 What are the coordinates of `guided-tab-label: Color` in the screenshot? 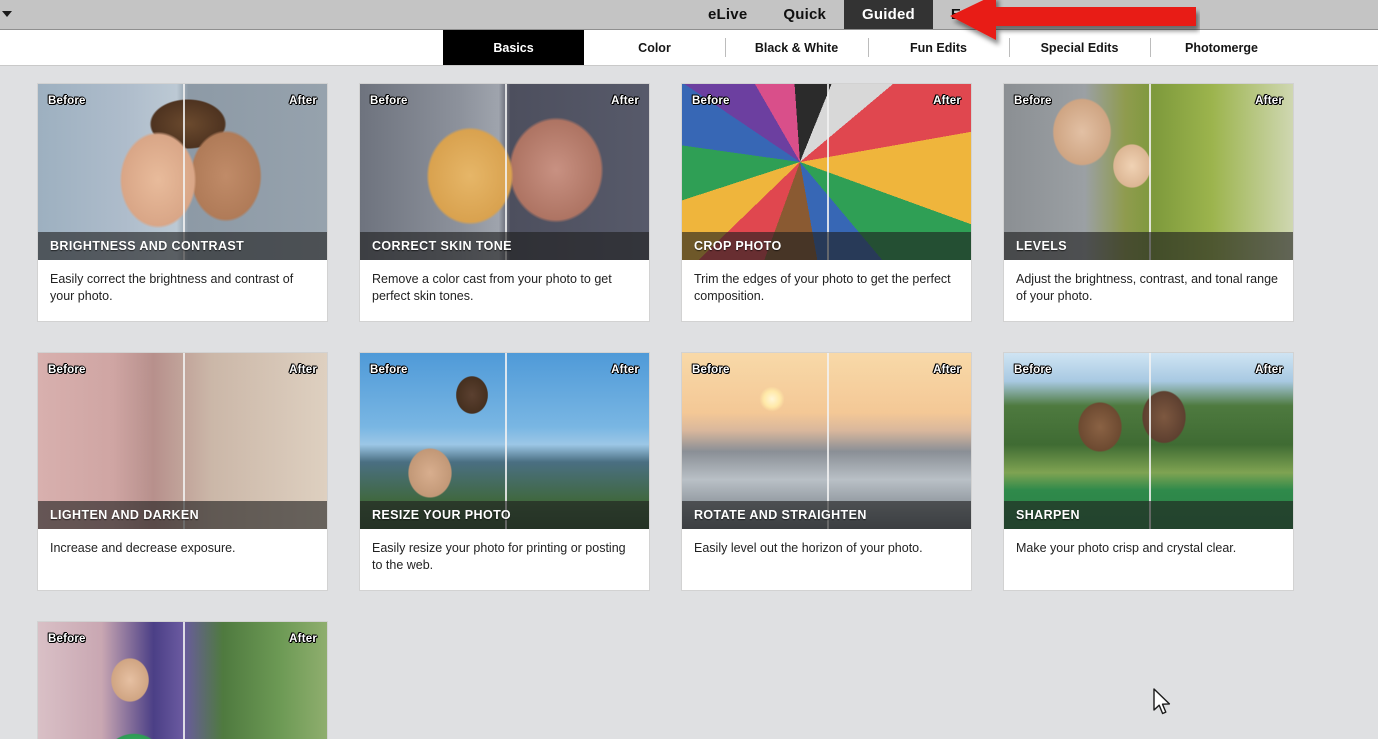 It's located at (654, 47).